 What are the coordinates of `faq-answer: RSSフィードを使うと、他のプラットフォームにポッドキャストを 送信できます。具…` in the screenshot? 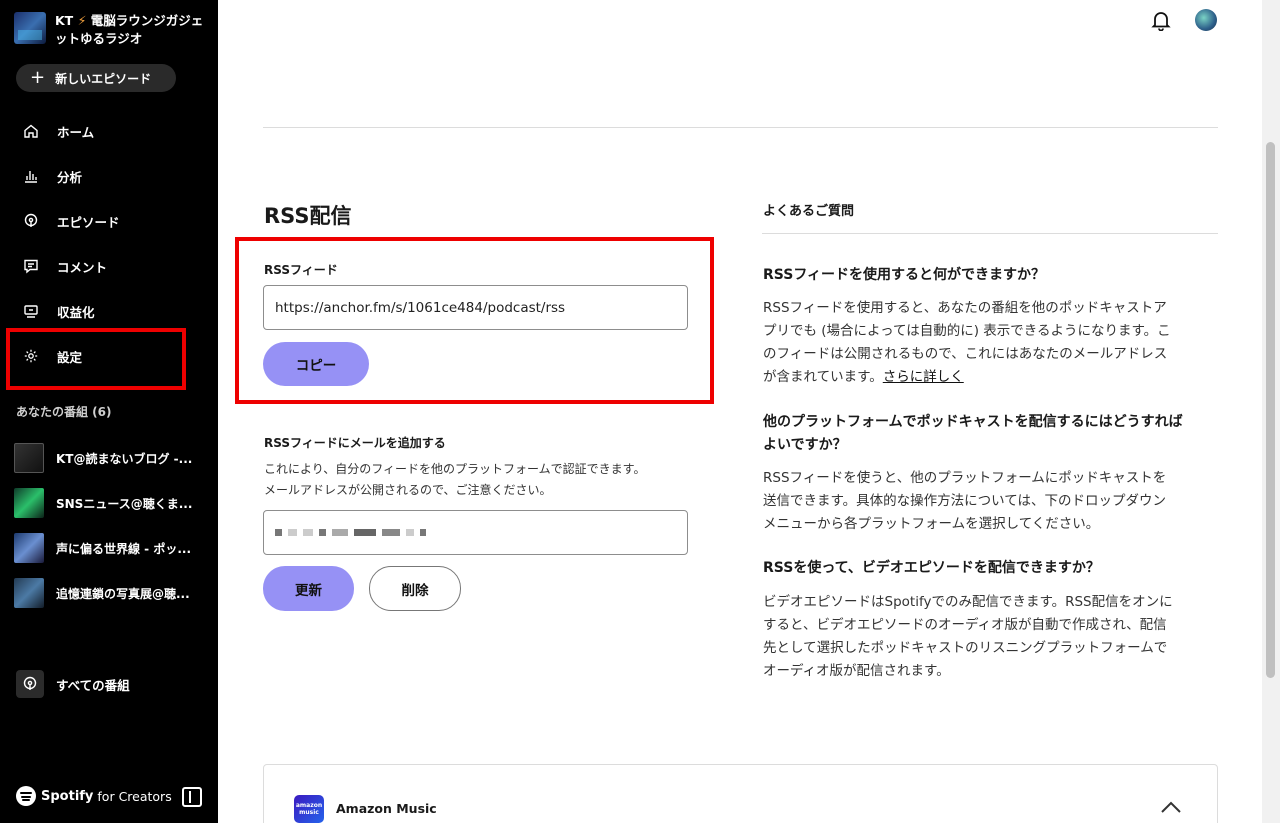 It's located at (990, 501).